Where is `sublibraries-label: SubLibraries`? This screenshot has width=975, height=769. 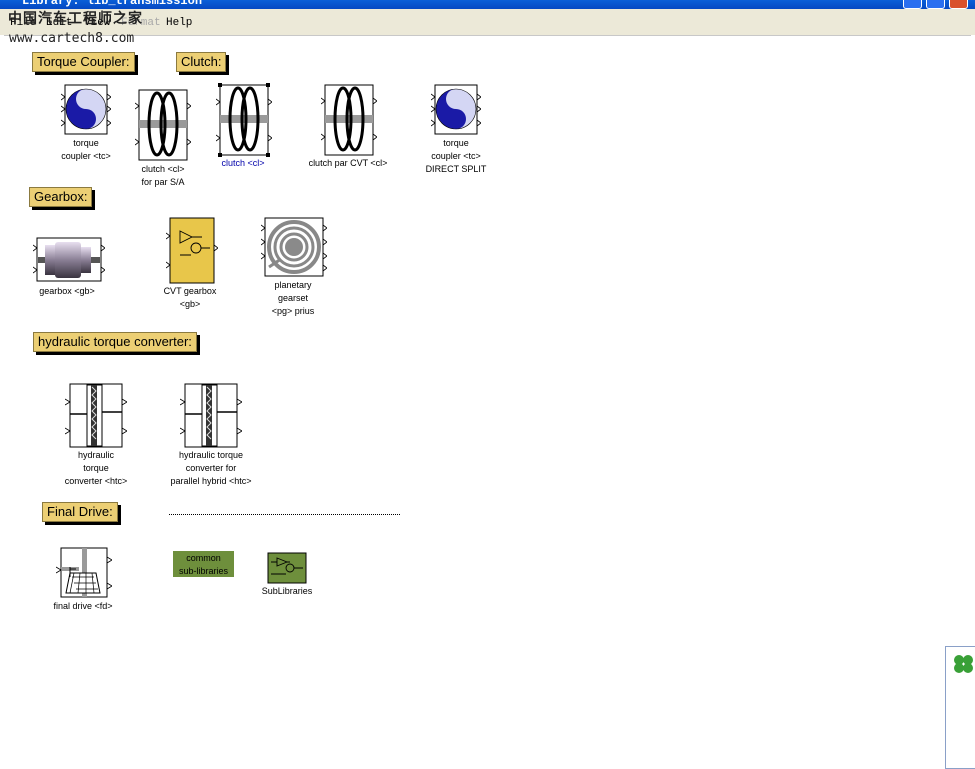
sublibraries-label: SubLibraries is located at coordinates (287, 591).